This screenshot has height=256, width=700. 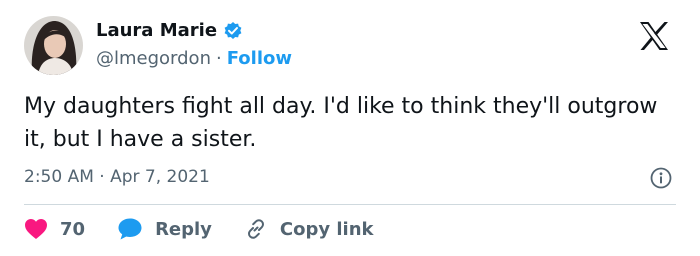 I want to click on speech-bubble-icon, so click(x=130, y=229).